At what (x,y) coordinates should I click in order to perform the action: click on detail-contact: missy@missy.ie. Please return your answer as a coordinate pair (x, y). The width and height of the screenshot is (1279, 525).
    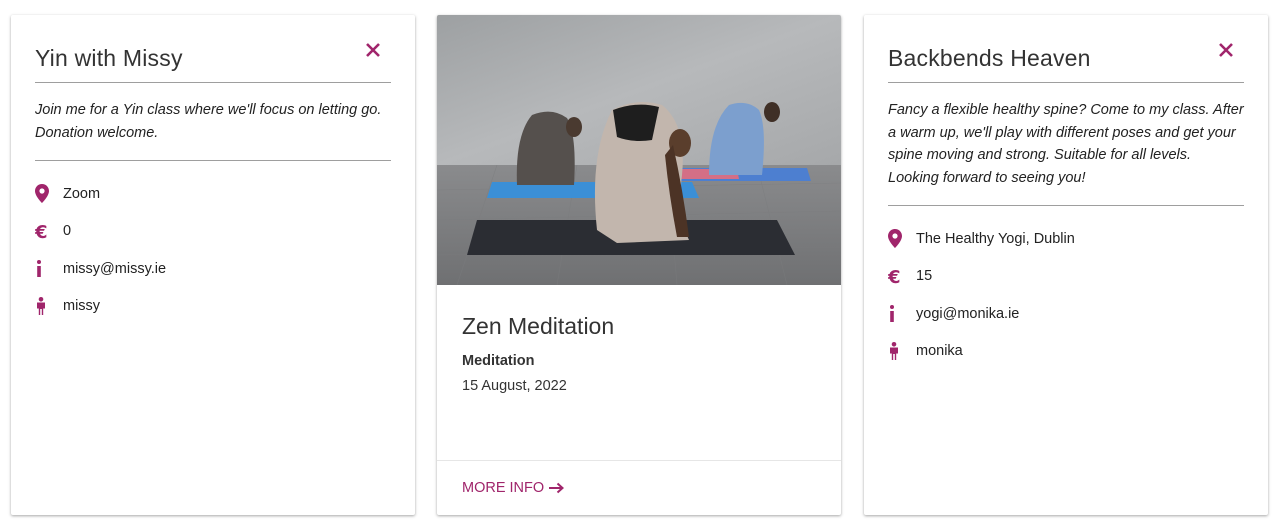
    Looking at the image, I should click on (213, 269).